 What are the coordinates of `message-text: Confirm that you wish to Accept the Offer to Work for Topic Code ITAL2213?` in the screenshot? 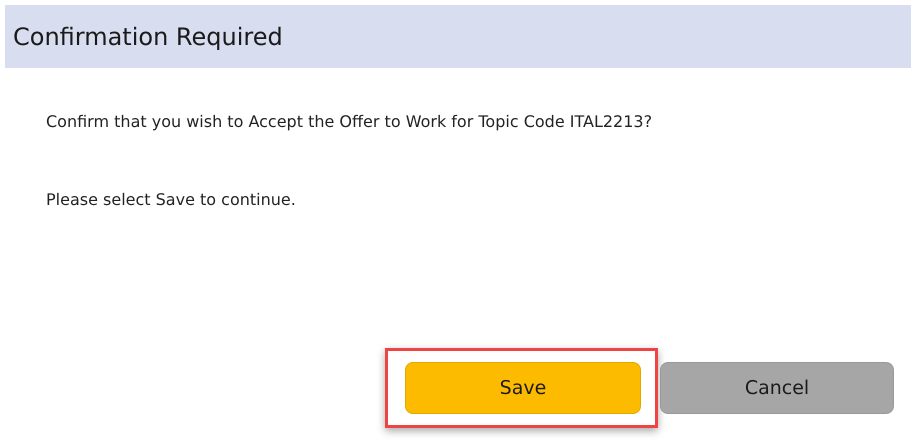 It's located at (350, 121).